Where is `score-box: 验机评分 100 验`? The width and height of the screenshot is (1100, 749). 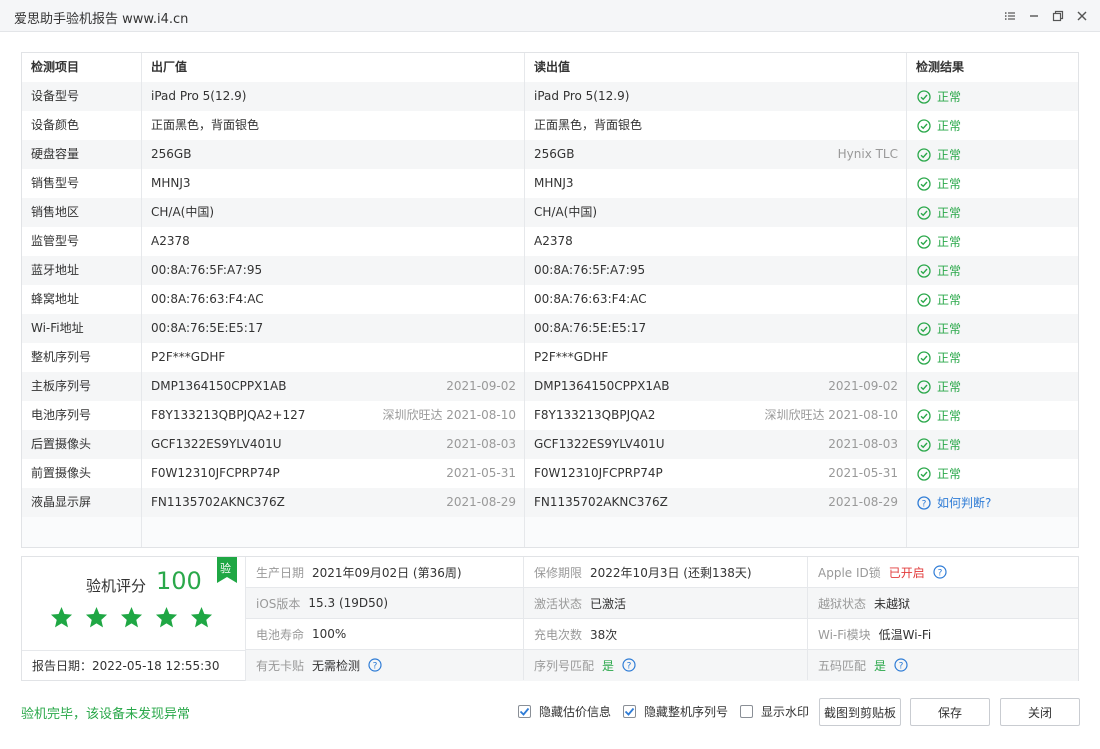
score-box: 验机评分 100 验 is located at coordinates (134, 603).